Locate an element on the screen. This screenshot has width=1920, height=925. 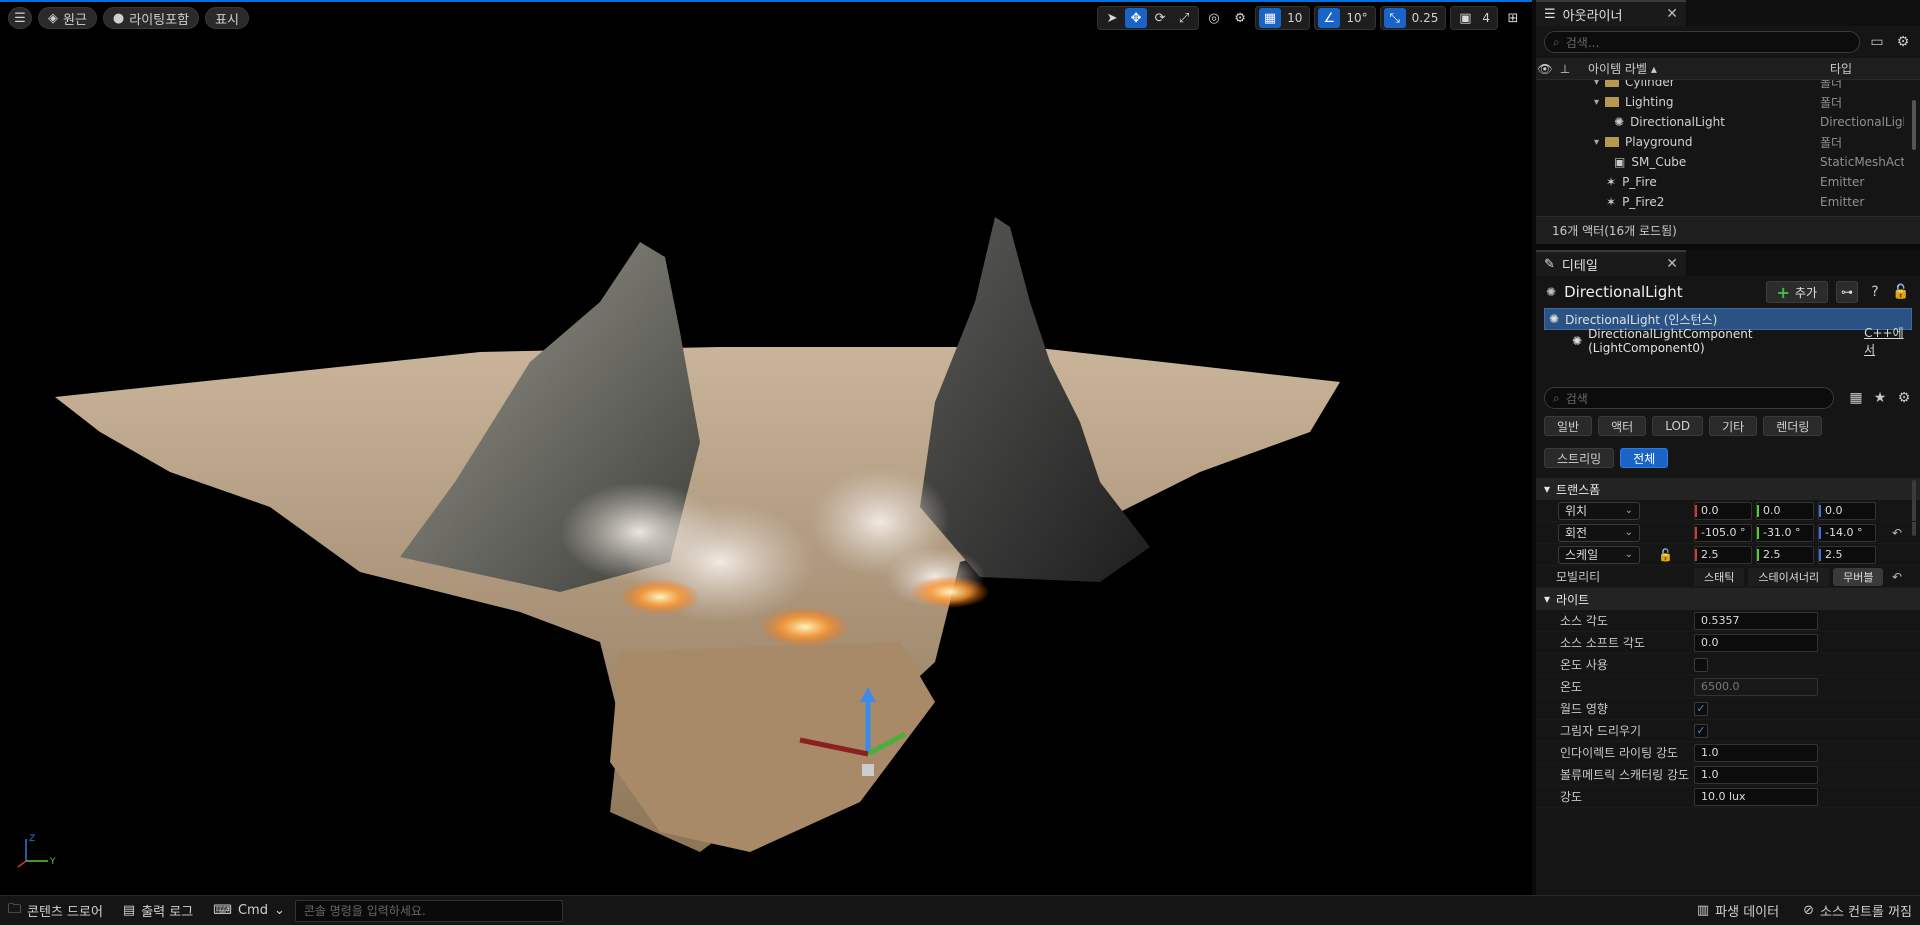
tab-details: ✎ 디테일 ✕ is located at coordinates (1611, 263).